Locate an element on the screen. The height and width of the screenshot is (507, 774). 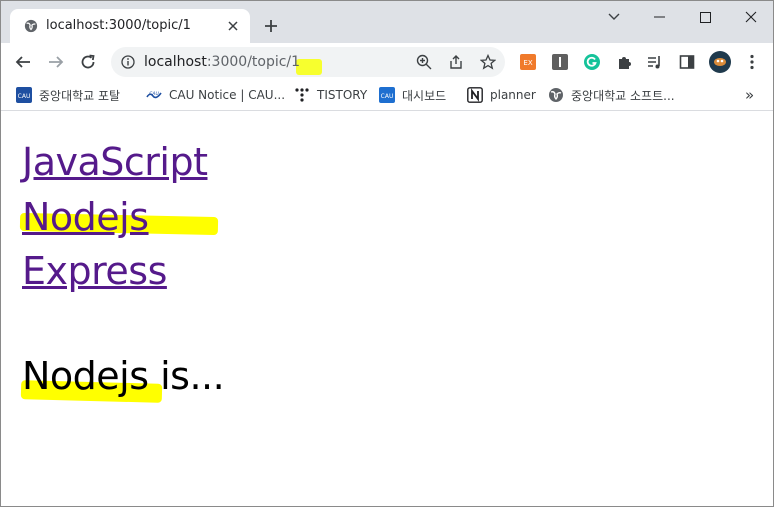
bookmark-label: 대시보드 is located at coordinates (424, 95).